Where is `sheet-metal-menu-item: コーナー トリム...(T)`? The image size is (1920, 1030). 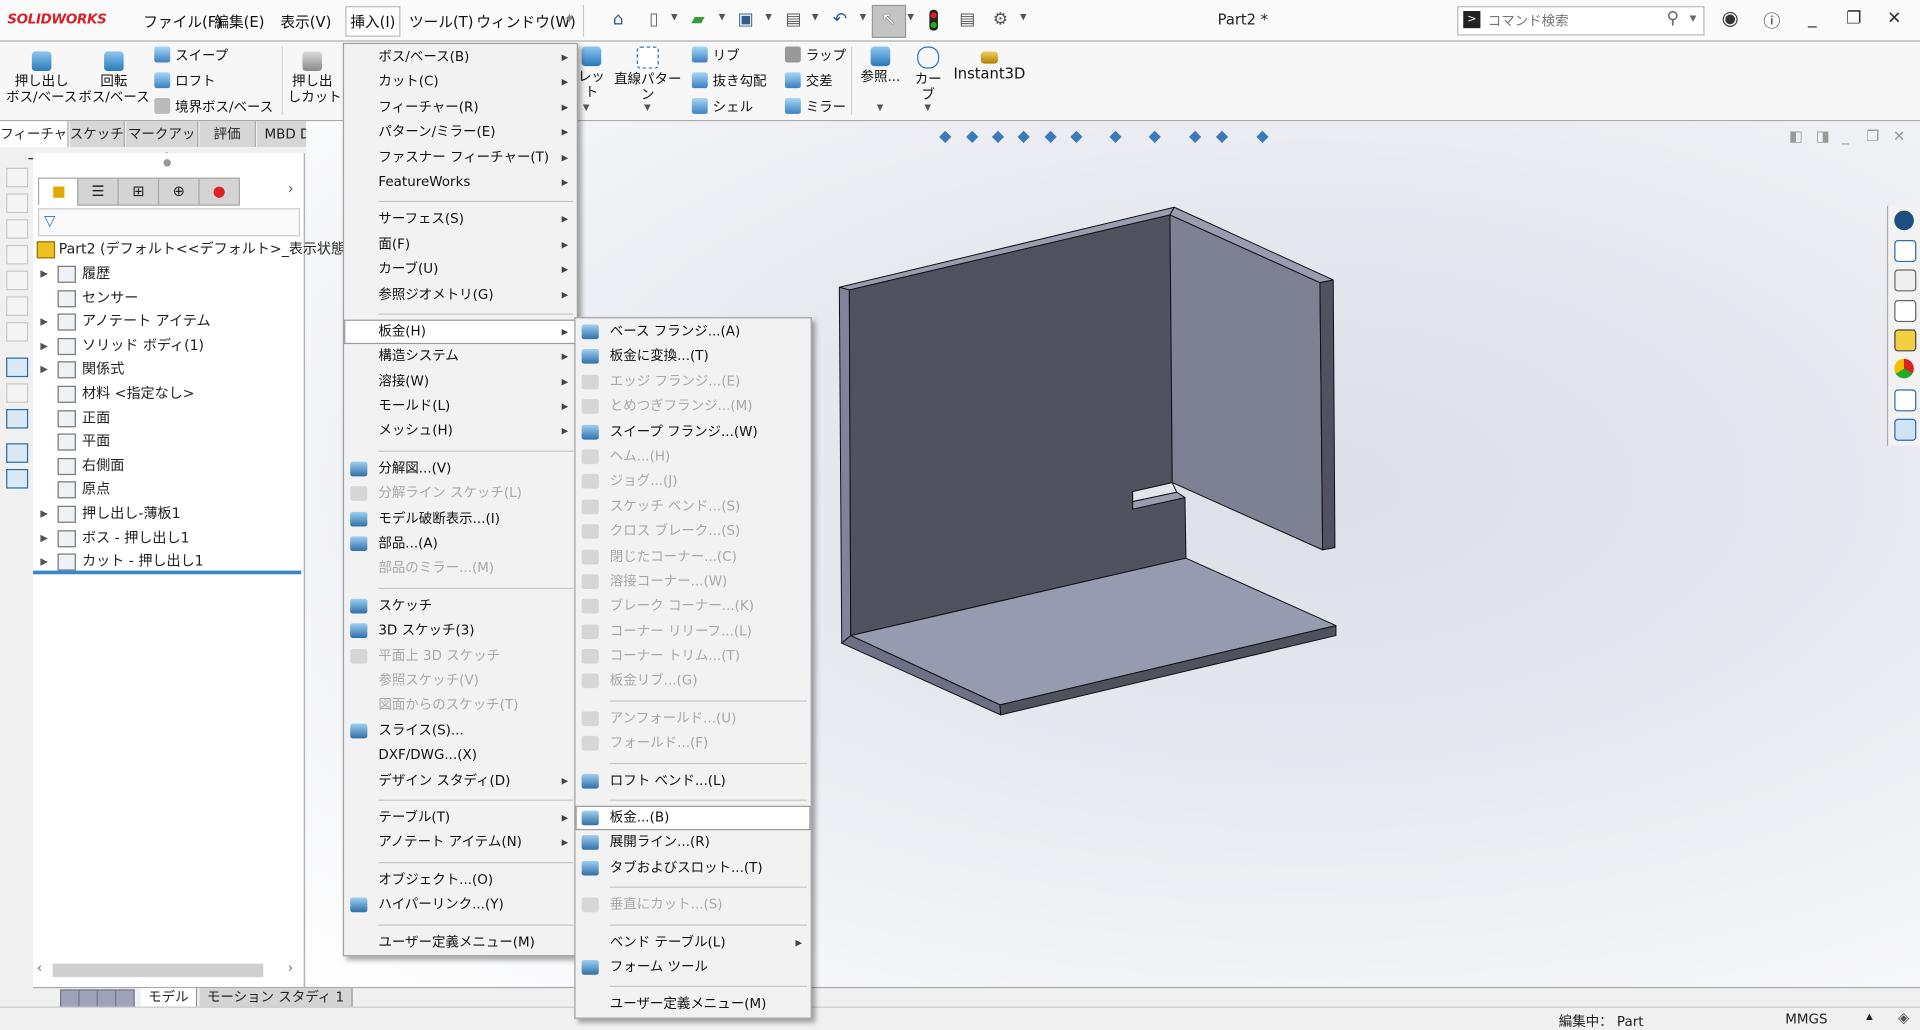 sheet-metal-menu-item: コーナー トリム...(T) is located at coordinates (693, 656).